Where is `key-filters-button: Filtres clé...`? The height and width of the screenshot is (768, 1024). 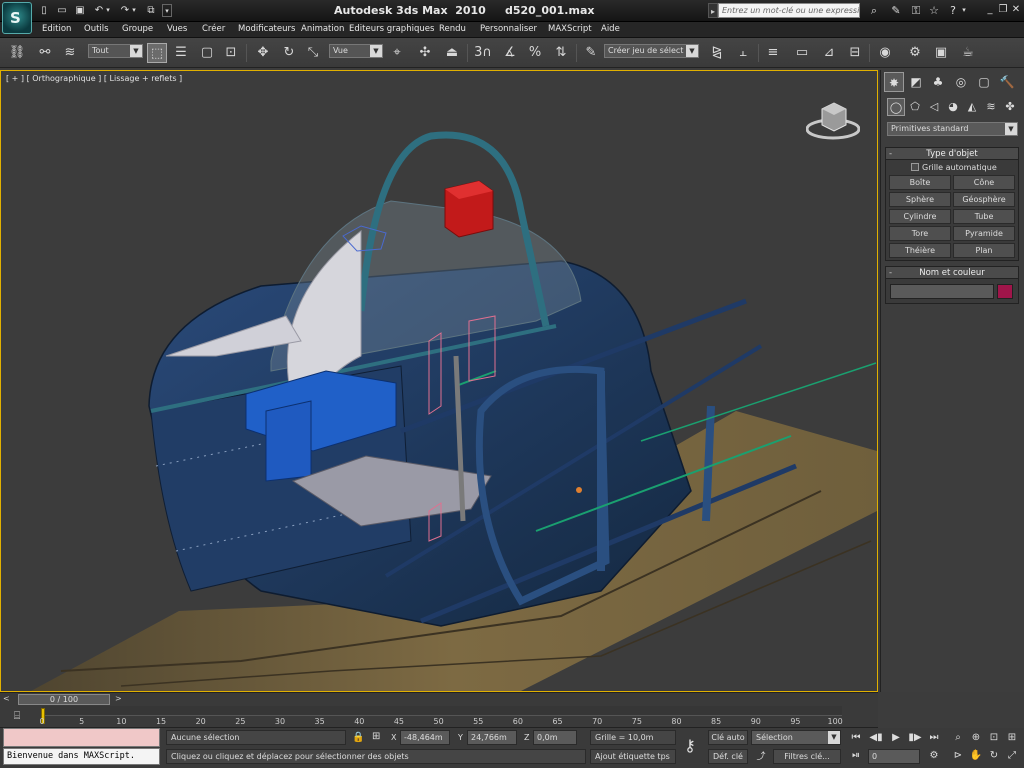 key-filters-button: Filtres clé... is located at coordinates (807, 756).